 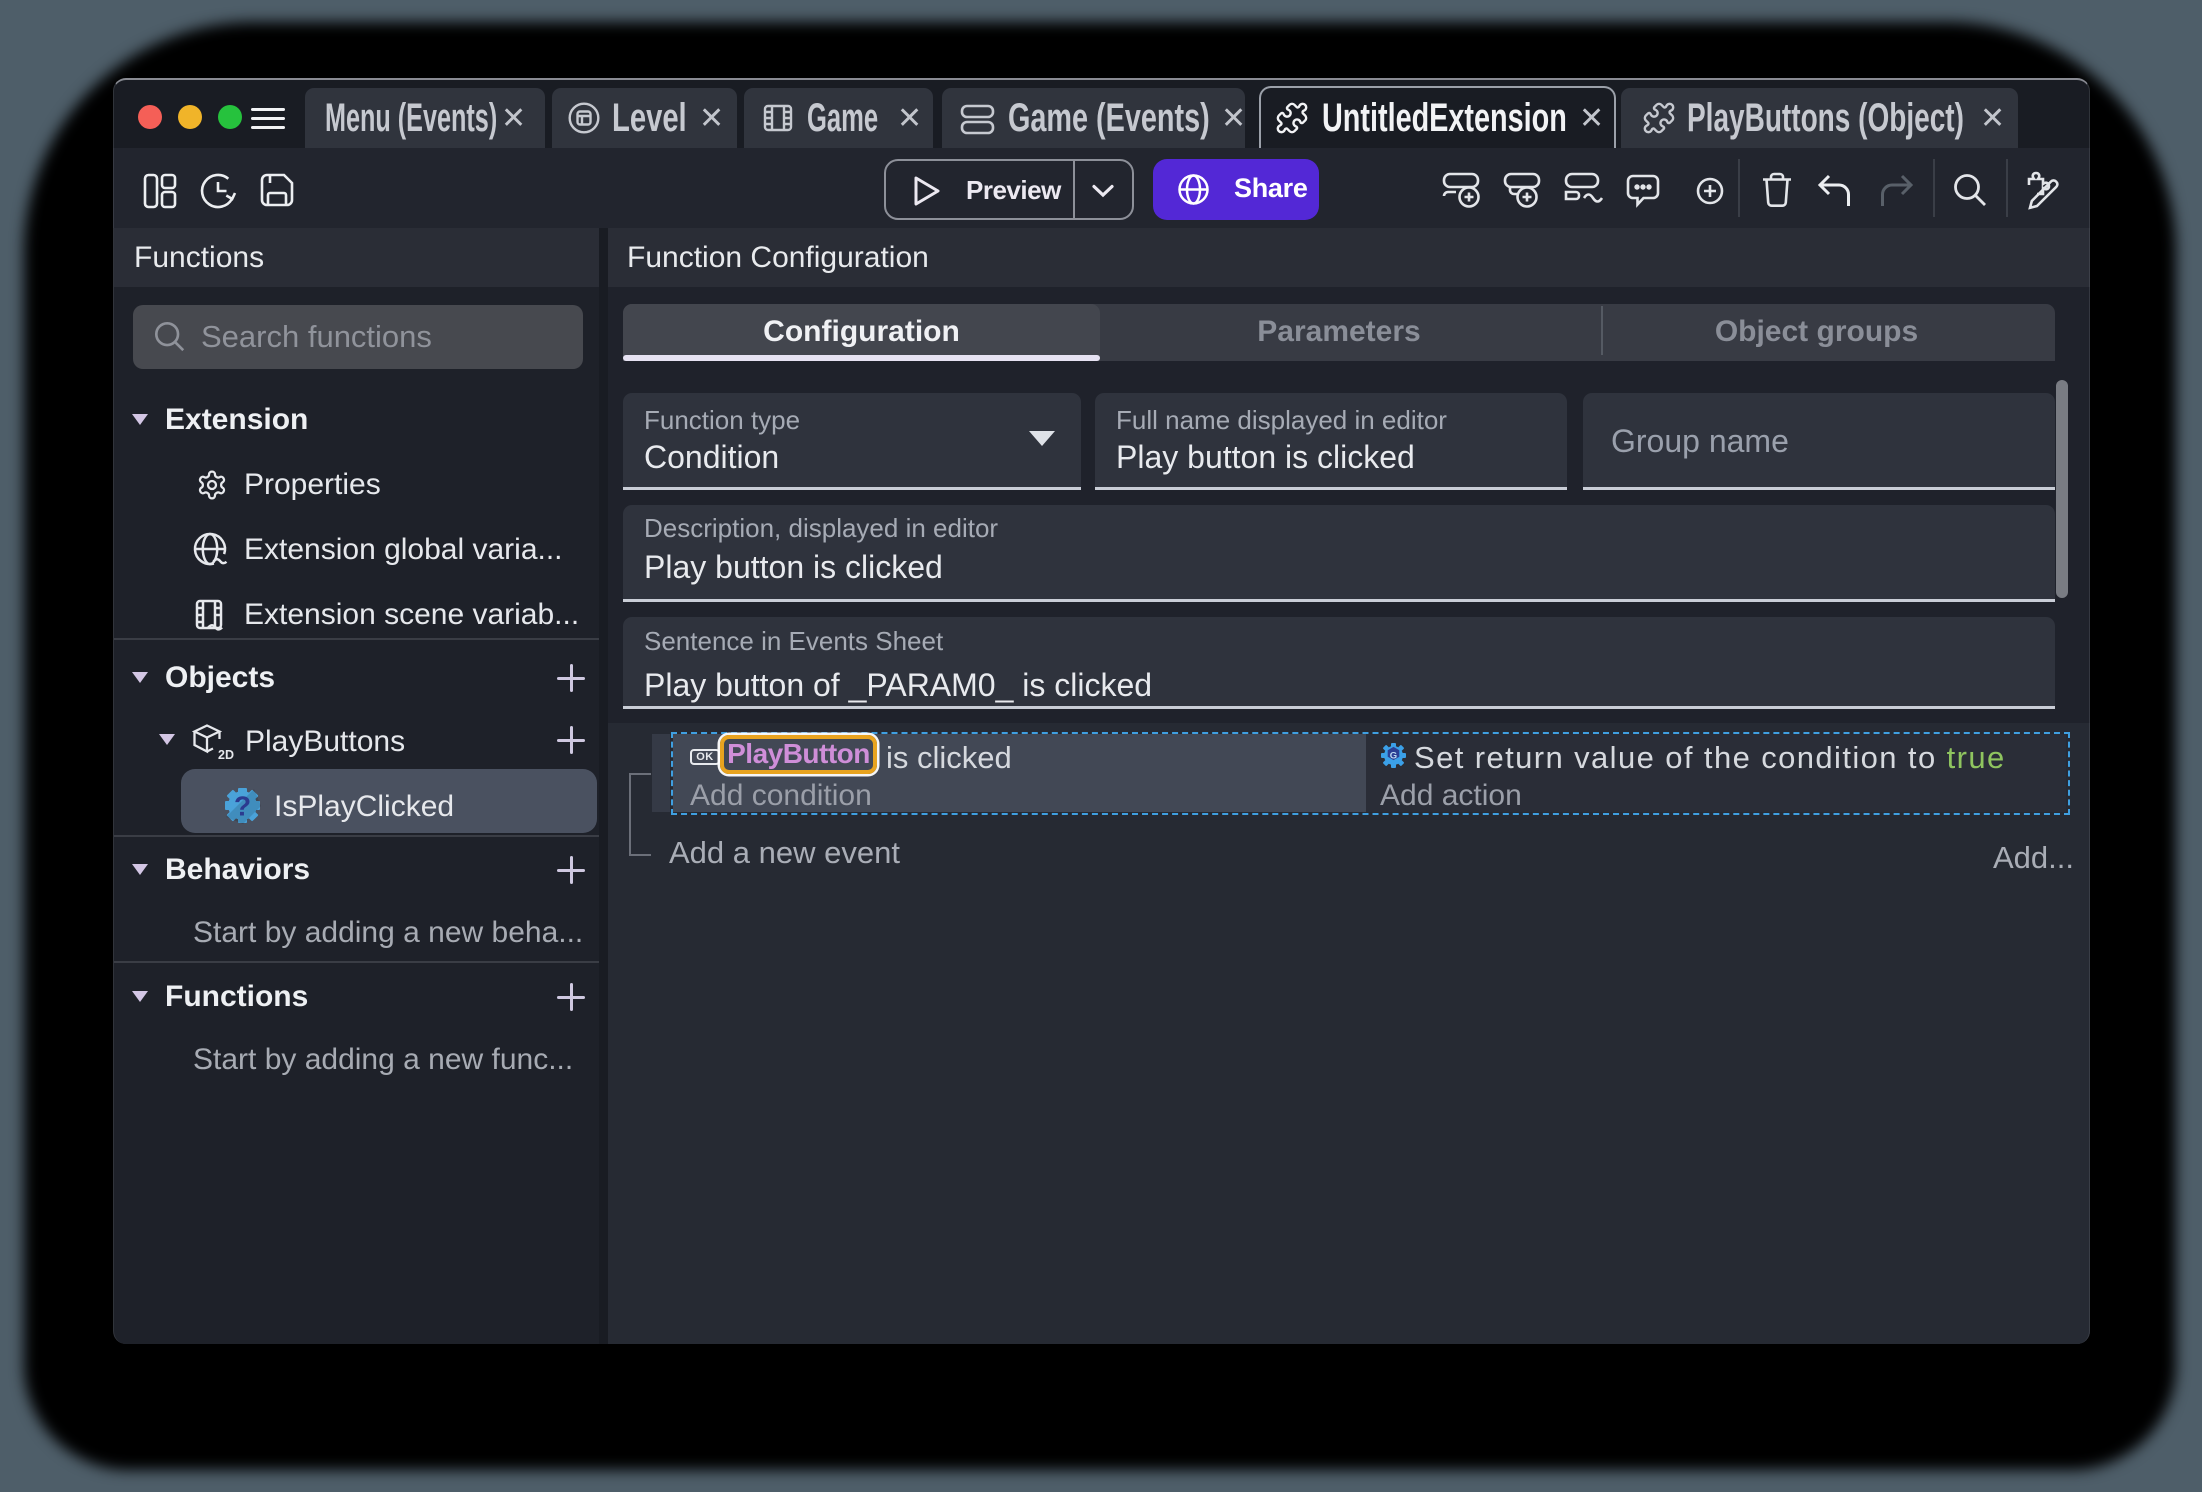 I want to click on svg-text: G, so click(x=1393, y=756).